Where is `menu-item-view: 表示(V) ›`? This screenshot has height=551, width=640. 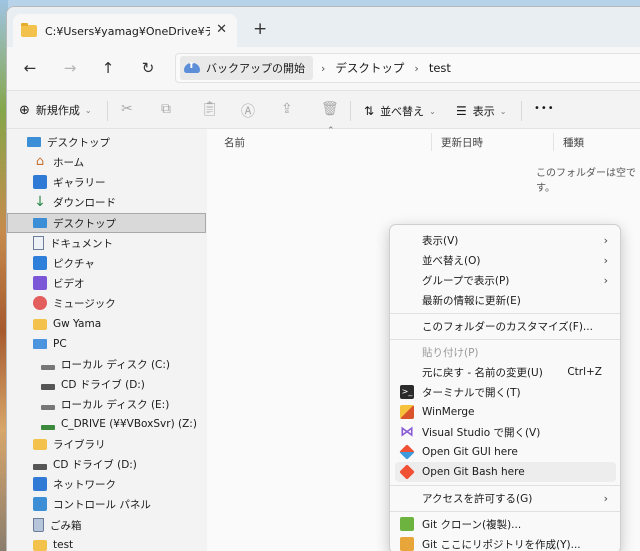 menu-item-view: 表示(V) › is located at coordinates (505, 240).